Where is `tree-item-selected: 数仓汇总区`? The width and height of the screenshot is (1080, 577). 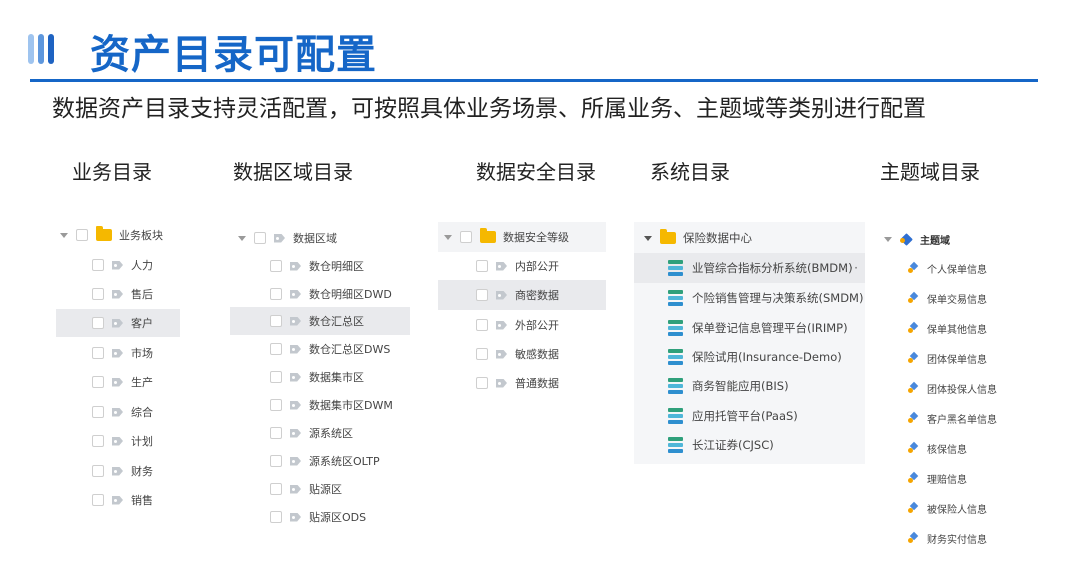
tree-item-selected: 数仓汇总区 is located at coordinates (320, 321).